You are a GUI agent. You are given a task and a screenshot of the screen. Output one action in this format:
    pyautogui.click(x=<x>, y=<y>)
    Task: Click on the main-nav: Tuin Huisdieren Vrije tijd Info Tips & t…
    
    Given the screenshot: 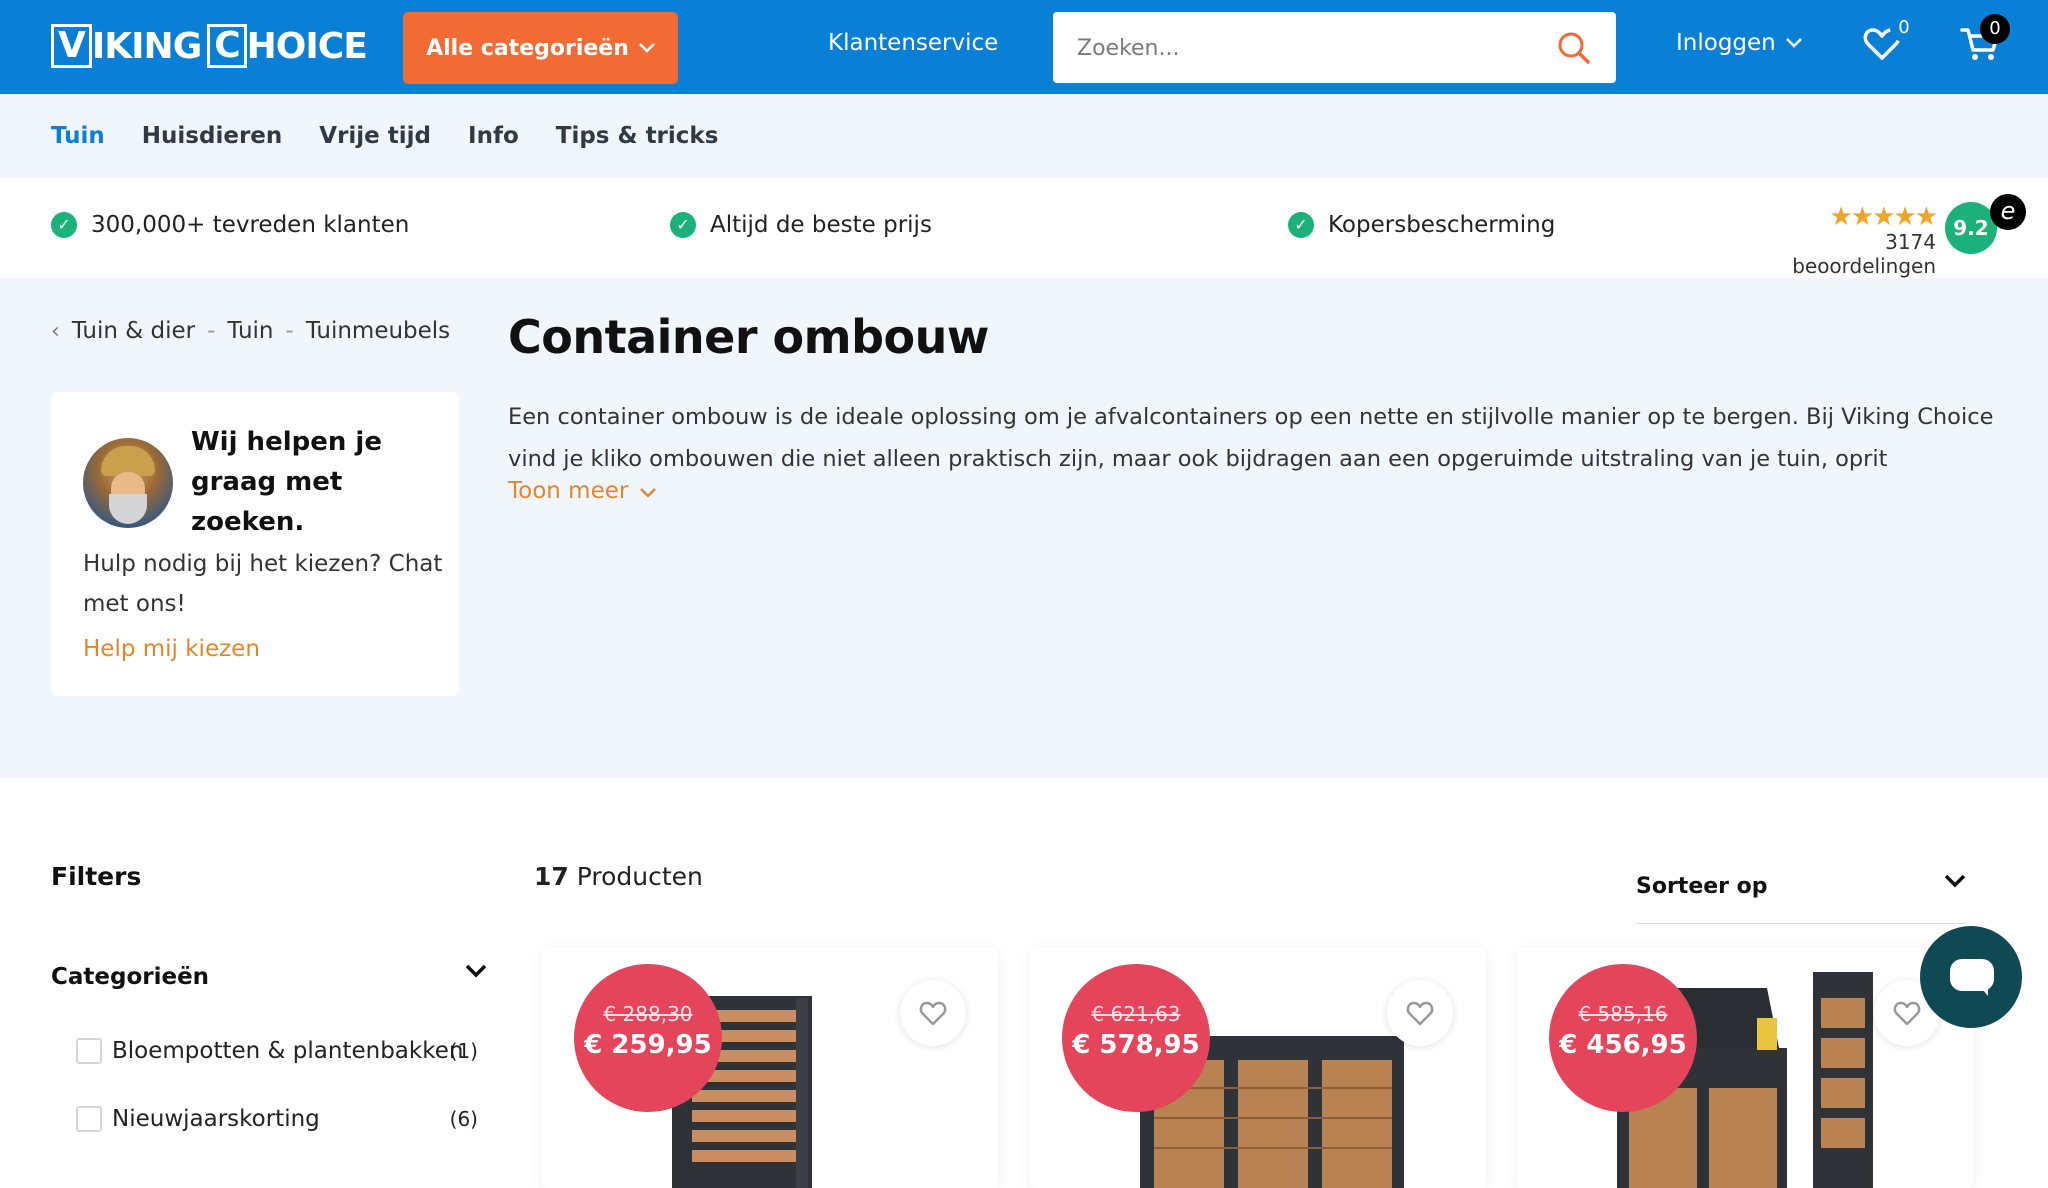 What is the action you would take?
    pyautogui.click(x=1024, y=136)
    